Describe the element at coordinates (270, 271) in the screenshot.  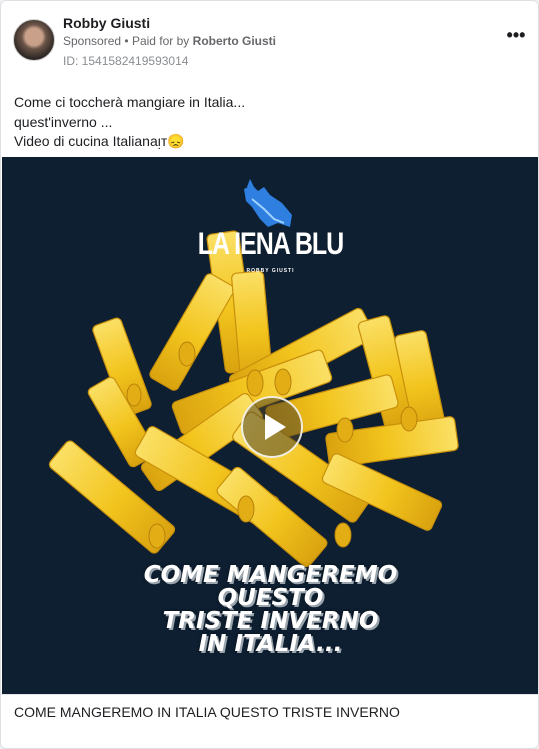
I see `brand-subtitle: ROBBY GIUSTI` at that location.